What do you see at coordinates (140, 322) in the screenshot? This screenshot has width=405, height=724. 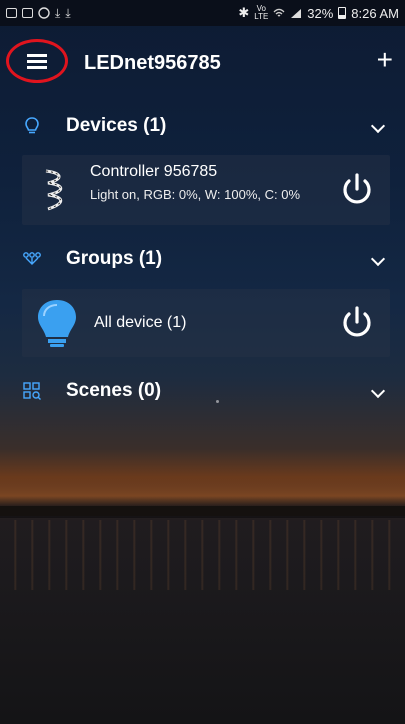 I see `group-name: All device (1)` at bounding box center [140, 322].